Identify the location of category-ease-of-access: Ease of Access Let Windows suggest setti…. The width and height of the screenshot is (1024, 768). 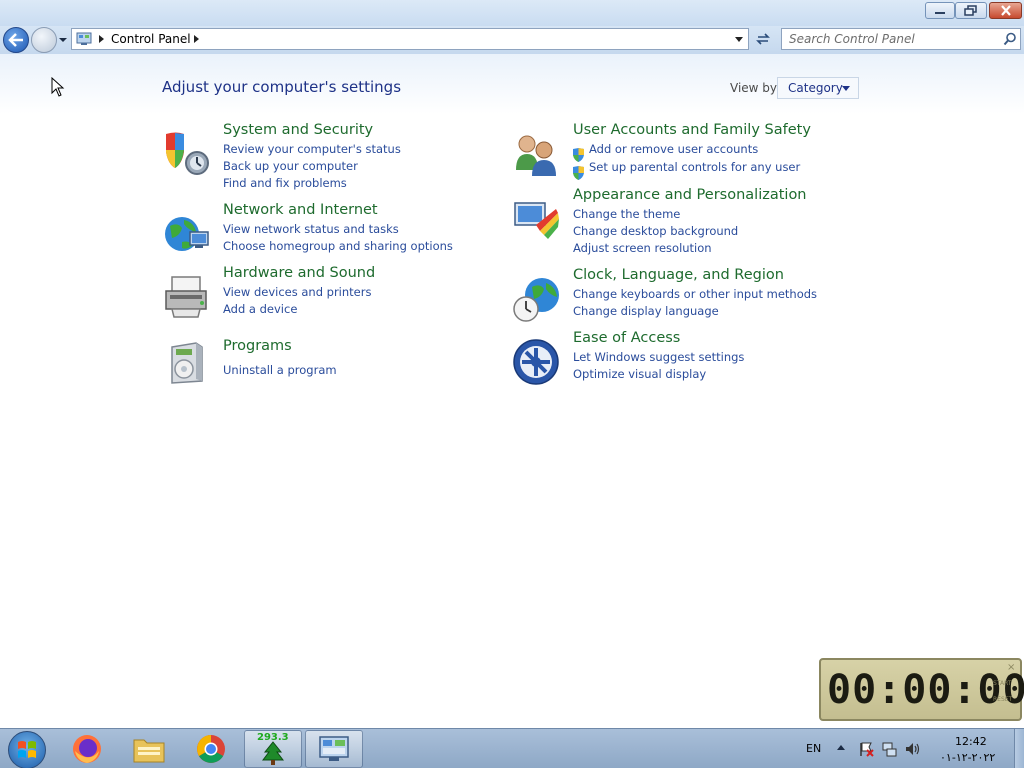
(672, 359).